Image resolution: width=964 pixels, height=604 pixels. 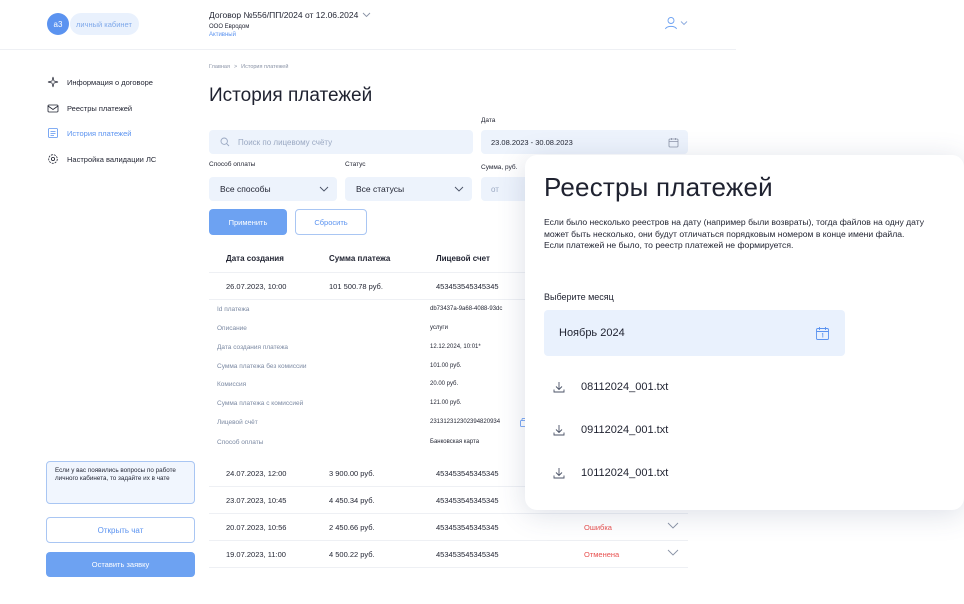 What do you see at coordinates (671, 23) in the screenshot?
I see `user-icon` at bounding box center [671, 23].